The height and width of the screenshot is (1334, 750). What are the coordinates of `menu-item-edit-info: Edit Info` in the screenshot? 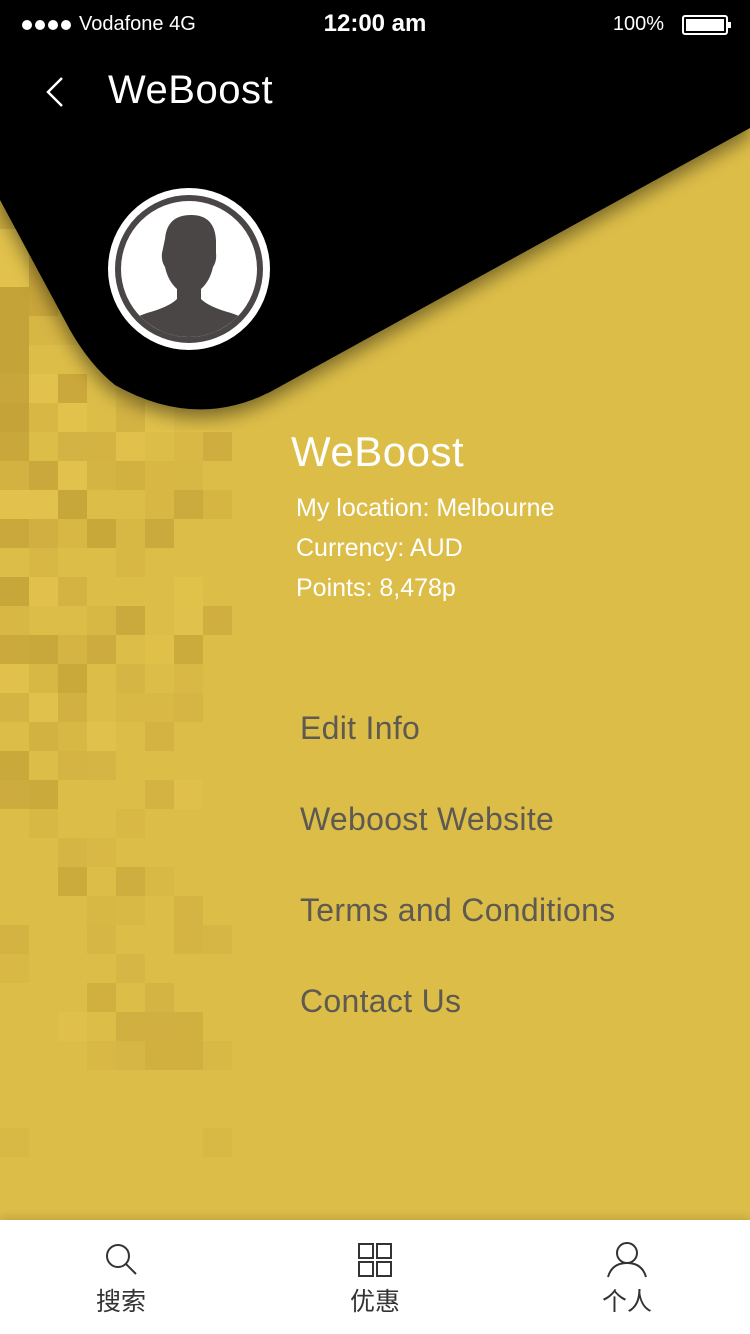 It's located at (457, 745).